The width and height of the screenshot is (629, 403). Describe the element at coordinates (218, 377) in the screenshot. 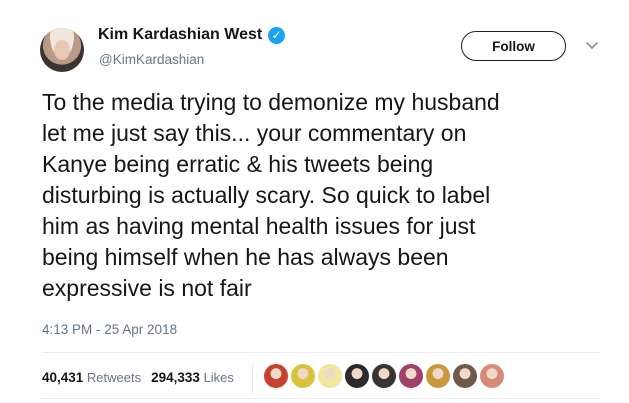

I see `likes-label: Likes` at that location.